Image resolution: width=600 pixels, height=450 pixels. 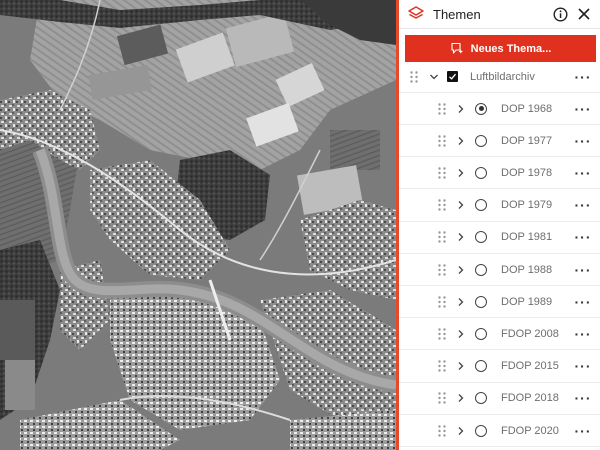 I want to click on layer-row: DOP 1981 ···, so click(x=499, y=238).